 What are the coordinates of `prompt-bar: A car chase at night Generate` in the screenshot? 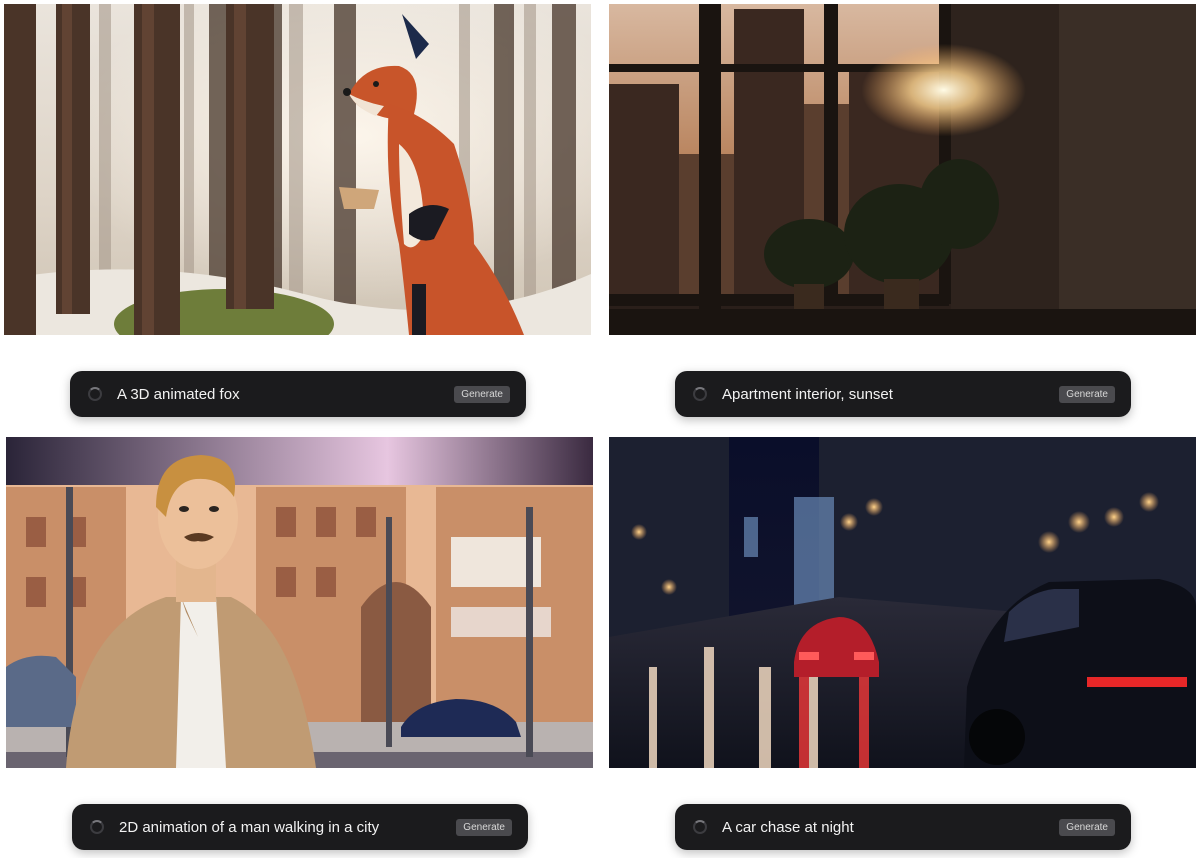 It's located at (903, 827).